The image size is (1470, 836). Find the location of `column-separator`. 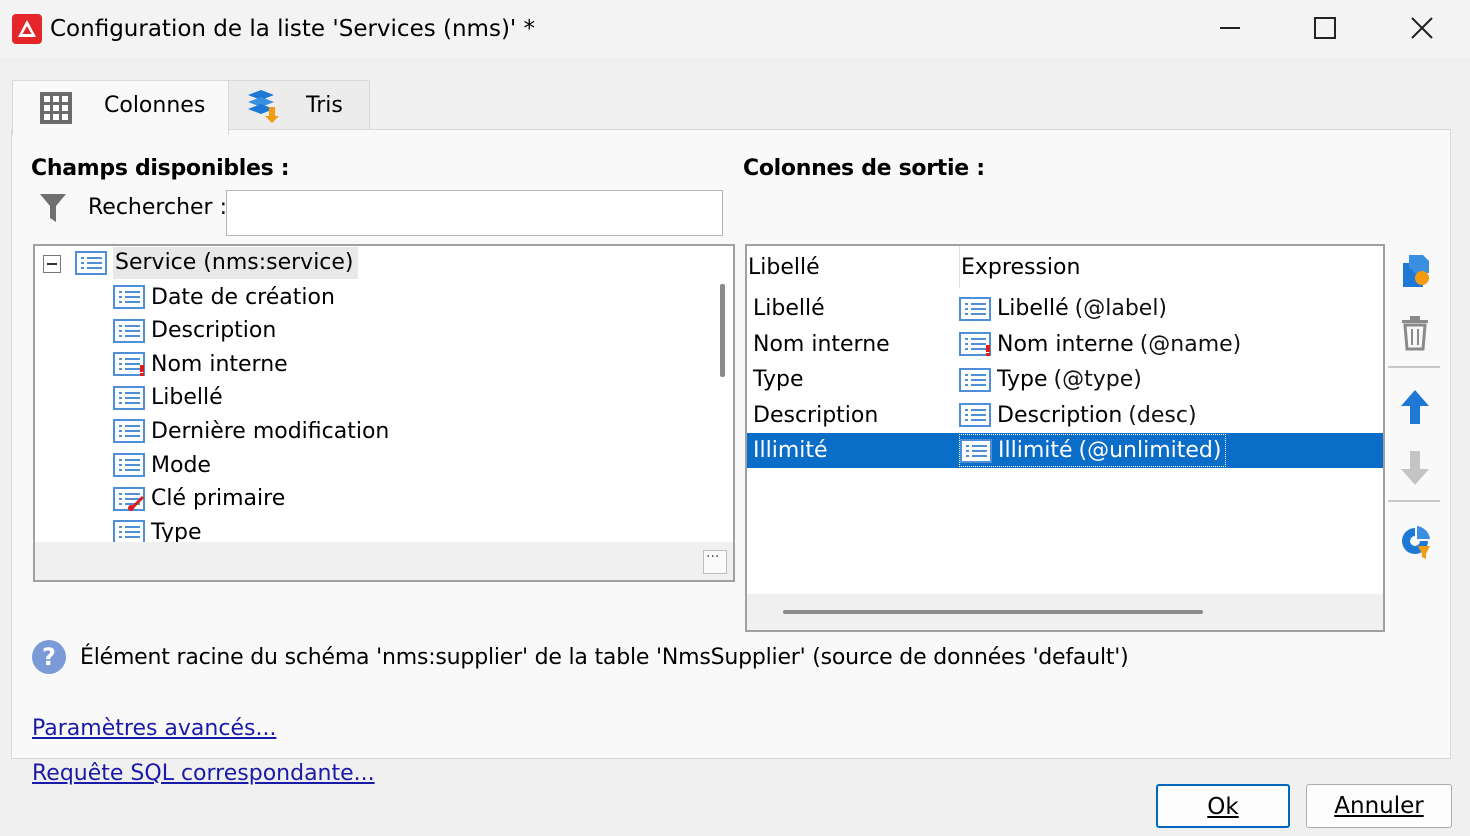

column-separator is located at coordinates (959, 267).